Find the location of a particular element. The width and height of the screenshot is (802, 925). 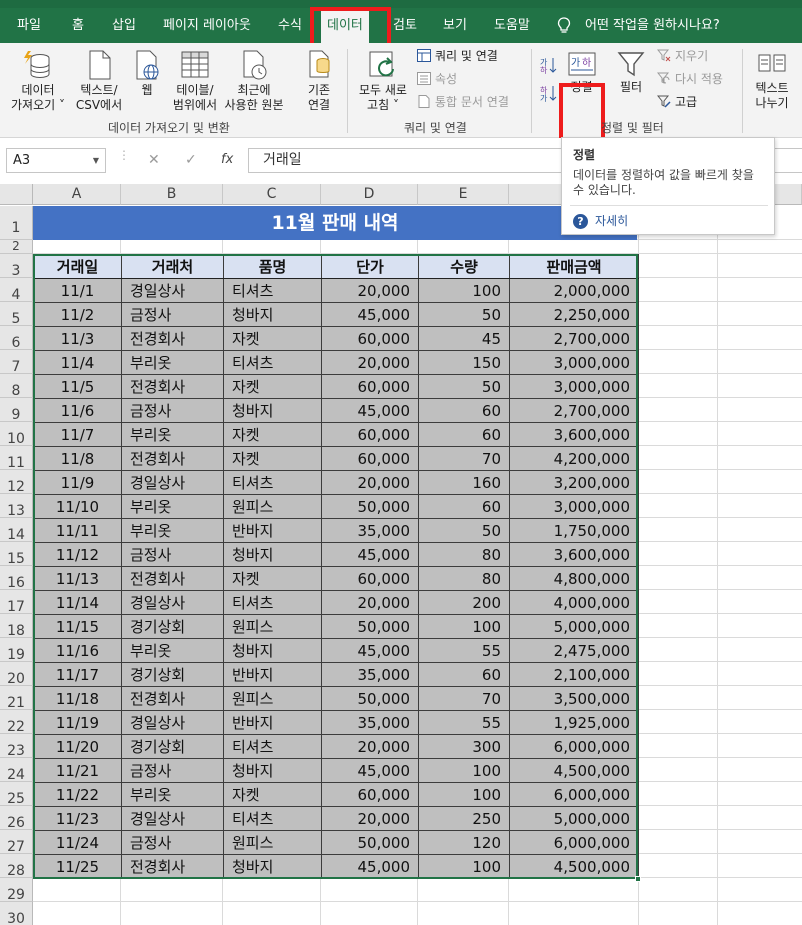

fill-handle is located at coordinates (638, 879).